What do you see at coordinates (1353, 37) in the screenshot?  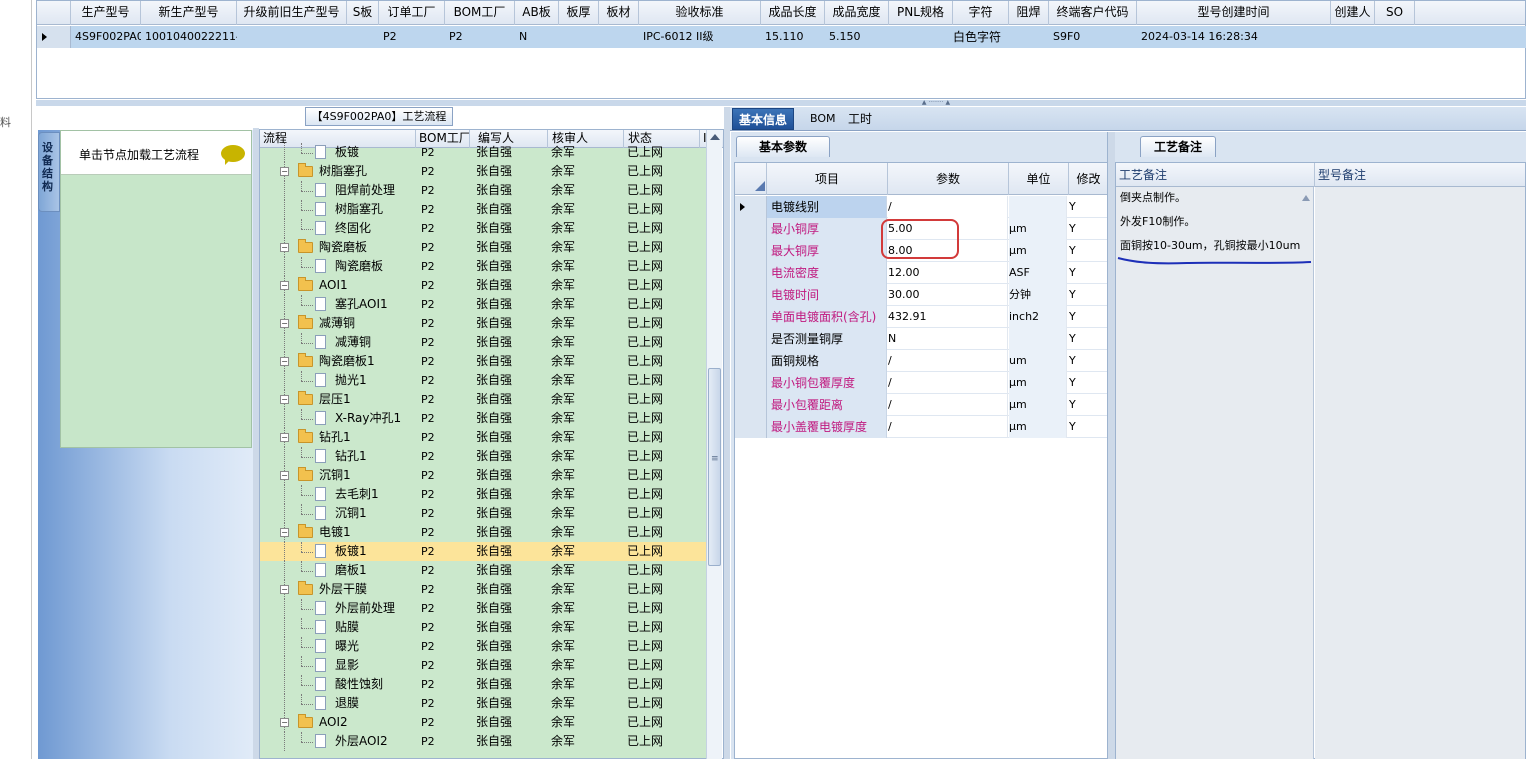 I see `cell-creator` at bounding box center [1353, 37].